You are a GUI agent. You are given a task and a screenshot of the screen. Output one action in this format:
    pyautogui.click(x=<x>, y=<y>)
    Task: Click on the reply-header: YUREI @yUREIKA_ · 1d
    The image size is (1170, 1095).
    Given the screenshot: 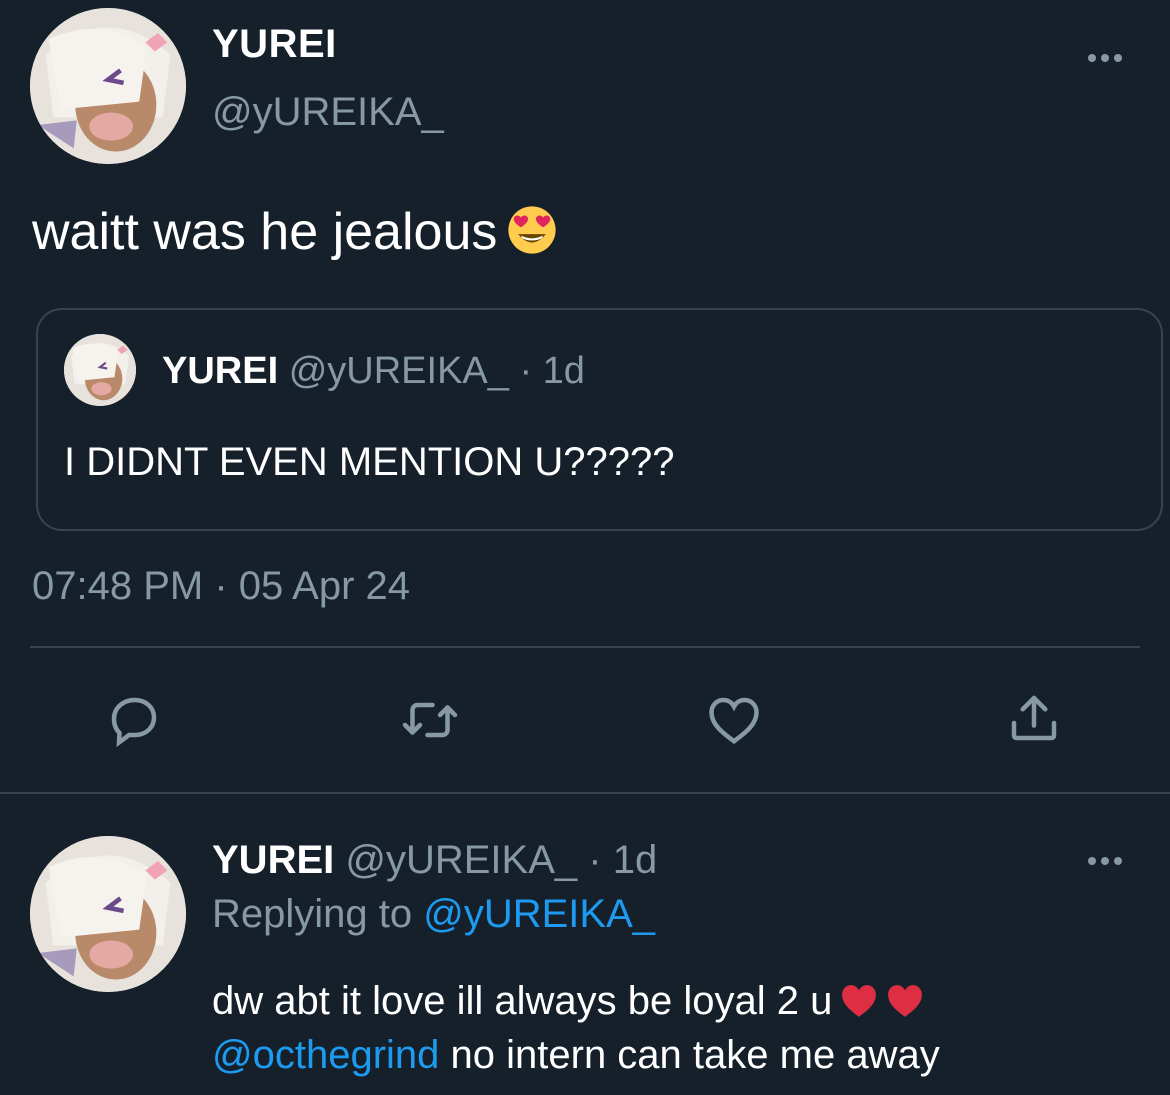 What is the action you would take?
    pyautogui.click(x=434, y=860)
    